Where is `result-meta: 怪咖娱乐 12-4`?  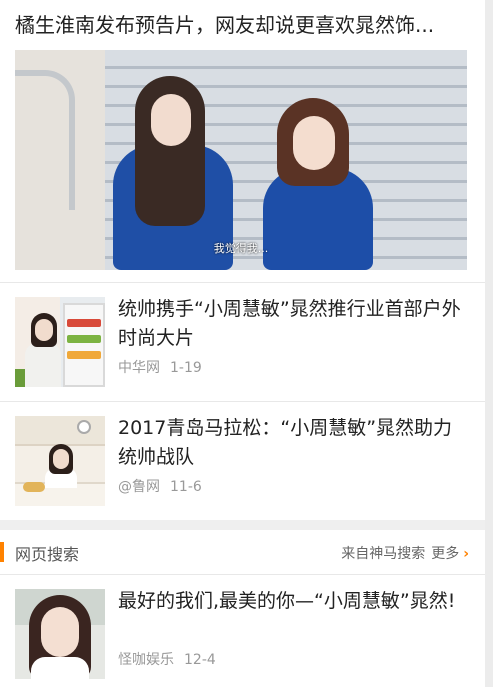
result-meta: 怪咖娱乐 12-4 is located at coordinates (167, 659).